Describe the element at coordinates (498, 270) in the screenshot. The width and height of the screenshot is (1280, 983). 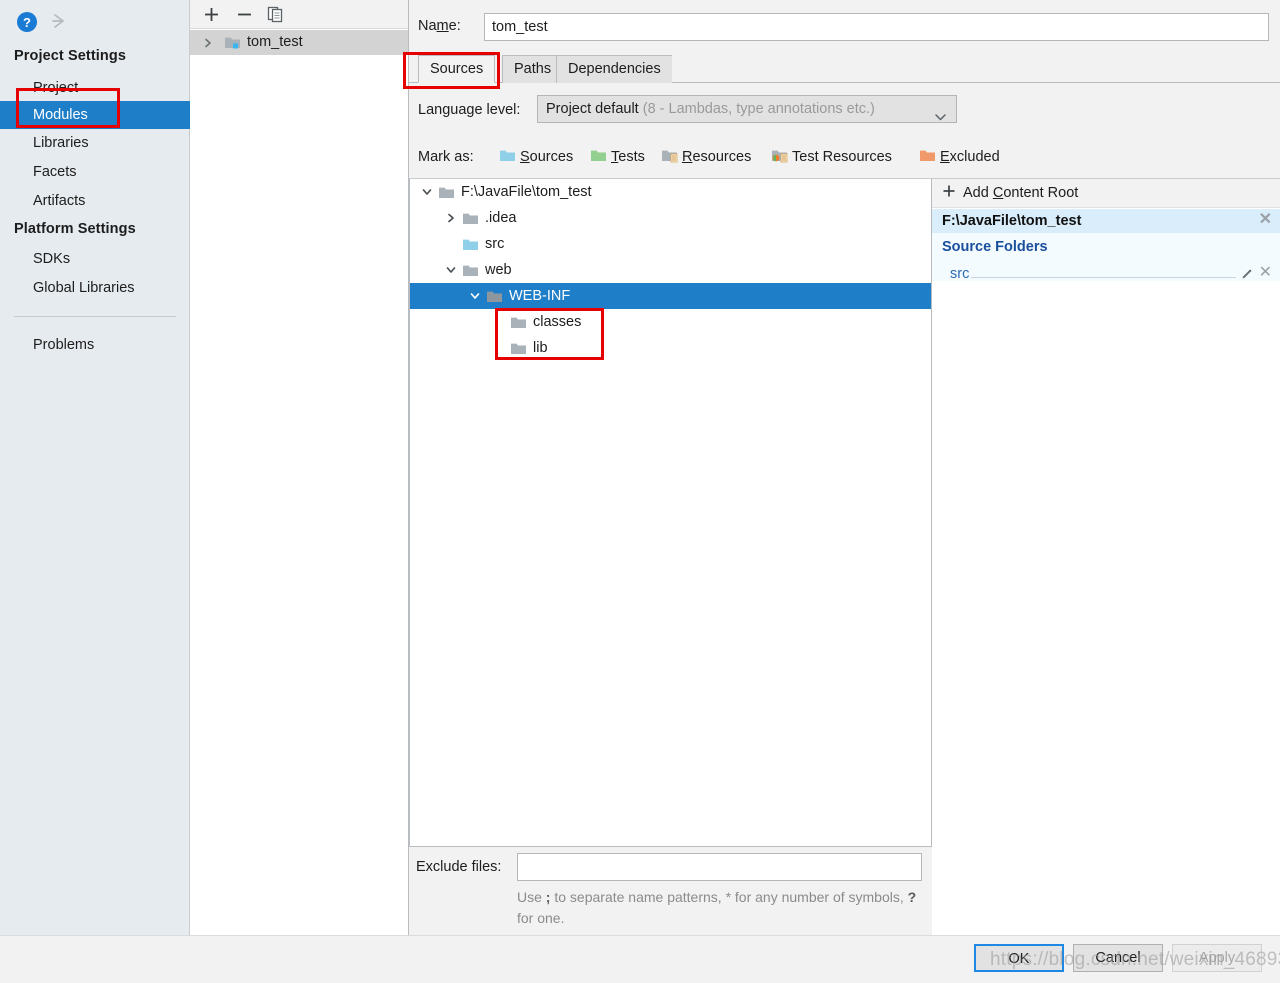
I see `tree-row-label: web` at that location.